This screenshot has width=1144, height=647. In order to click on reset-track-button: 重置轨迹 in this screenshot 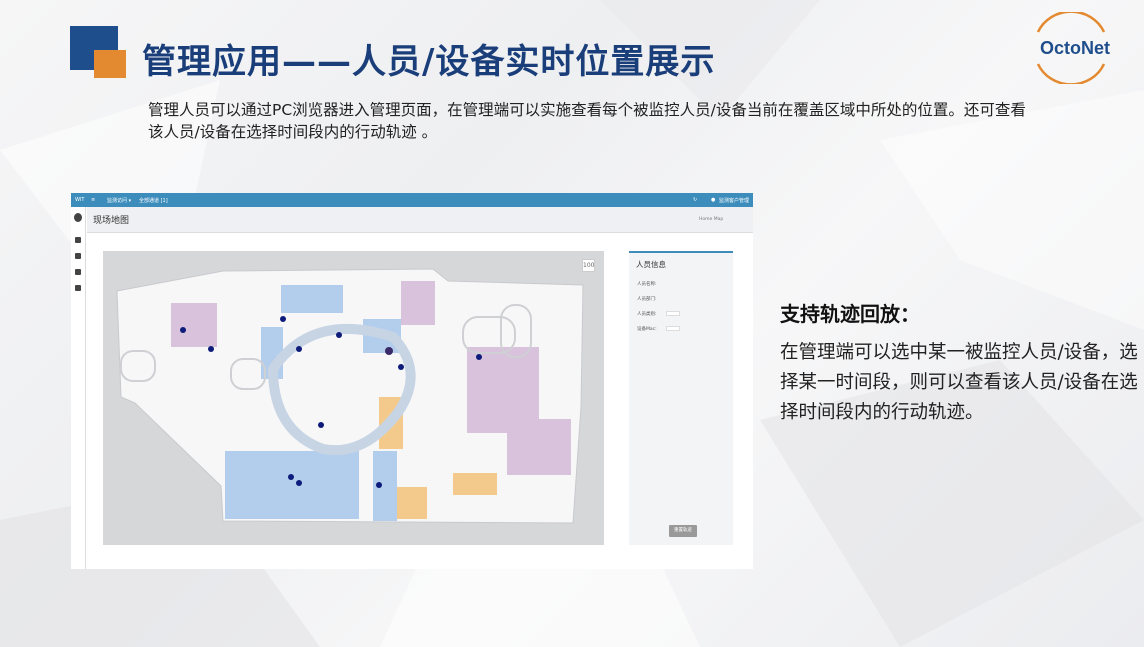, I will do `click(683, 531)`.